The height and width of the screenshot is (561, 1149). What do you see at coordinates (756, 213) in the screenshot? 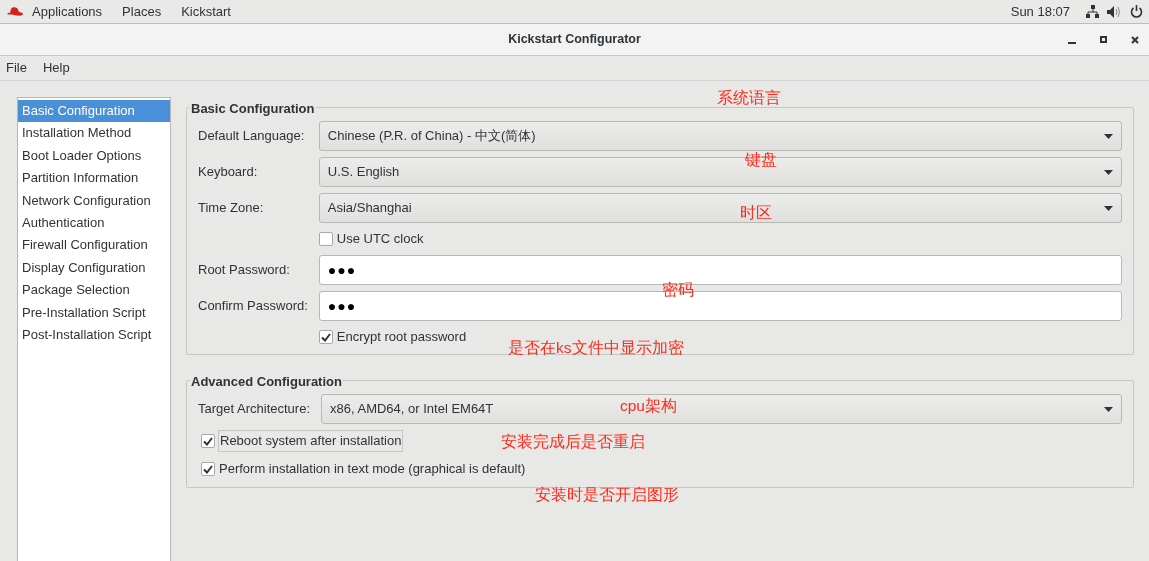
I see `annotation: 时区` at bounding box center [756, 213].